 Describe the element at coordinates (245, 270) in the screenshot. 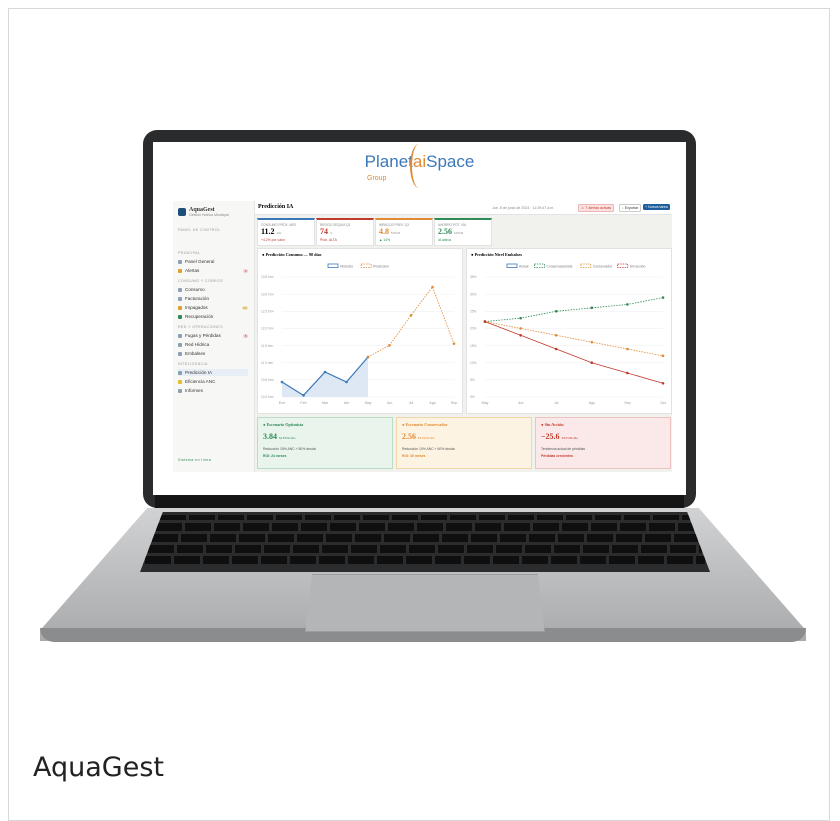

I see `alert-count-badge: 3` at that location.